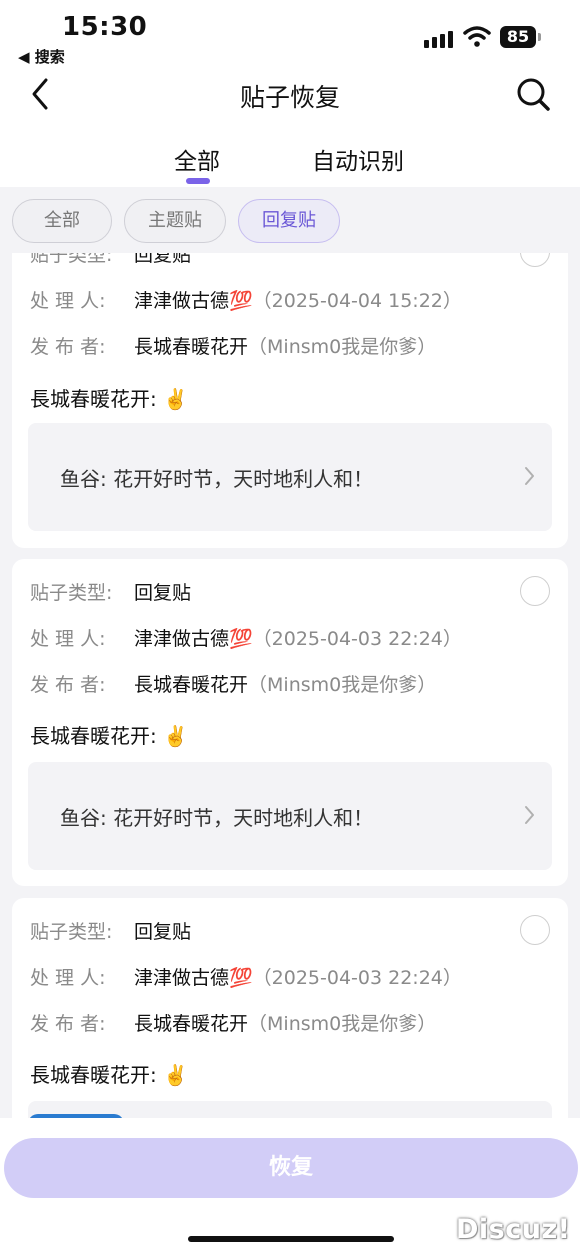  I want to click on tab-bar: 全部 自动识别, so click(290, 158).